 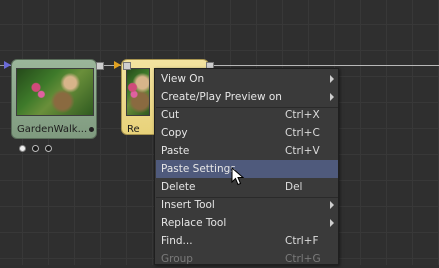 I want to click on menu-item-label: Insert Tool, so click(x=188, y=205).